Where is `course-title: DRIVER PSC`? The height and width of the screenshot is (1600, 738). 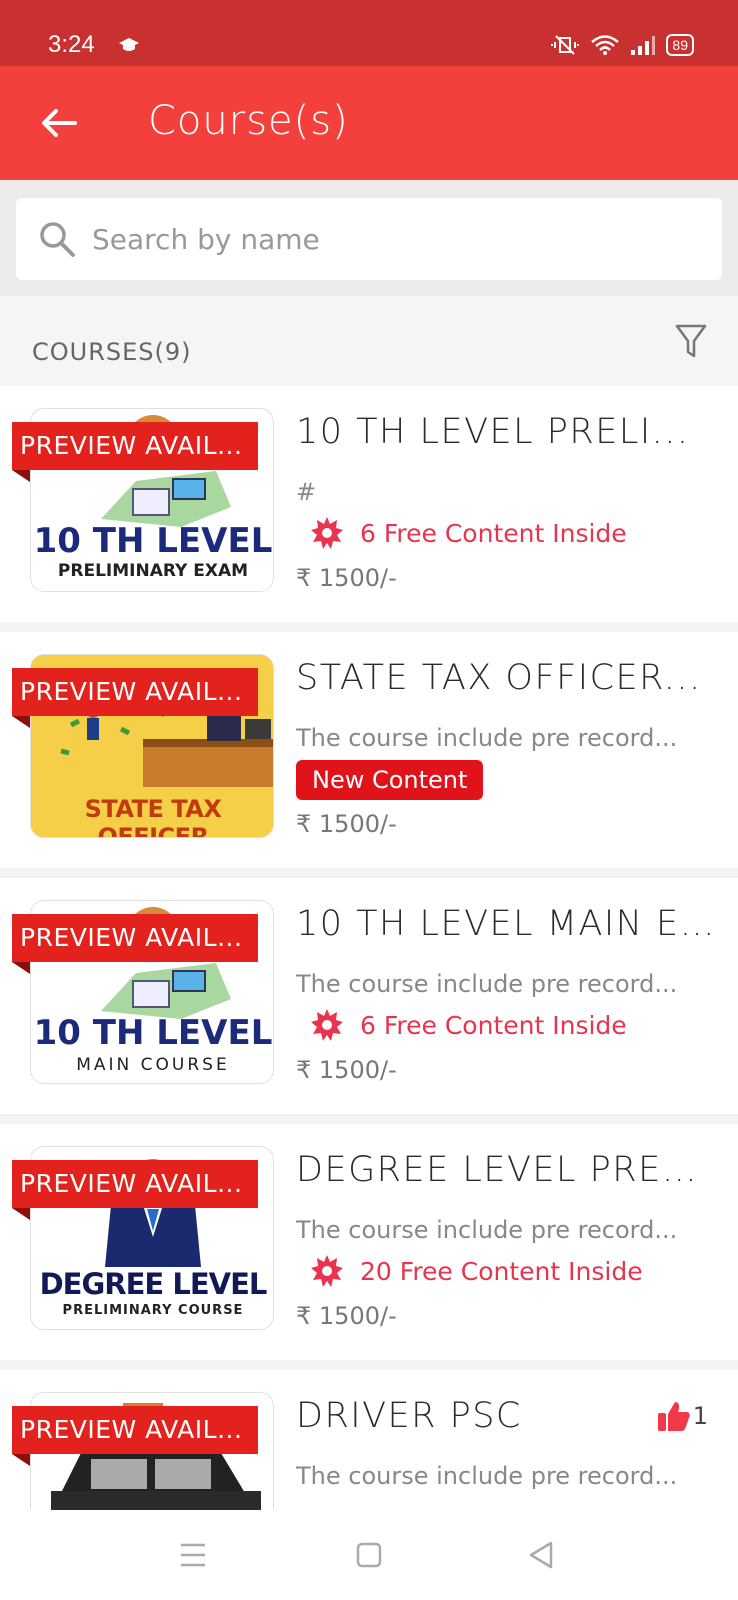 course-title: DRIVER PSC is located at coordinates (409, 1416).